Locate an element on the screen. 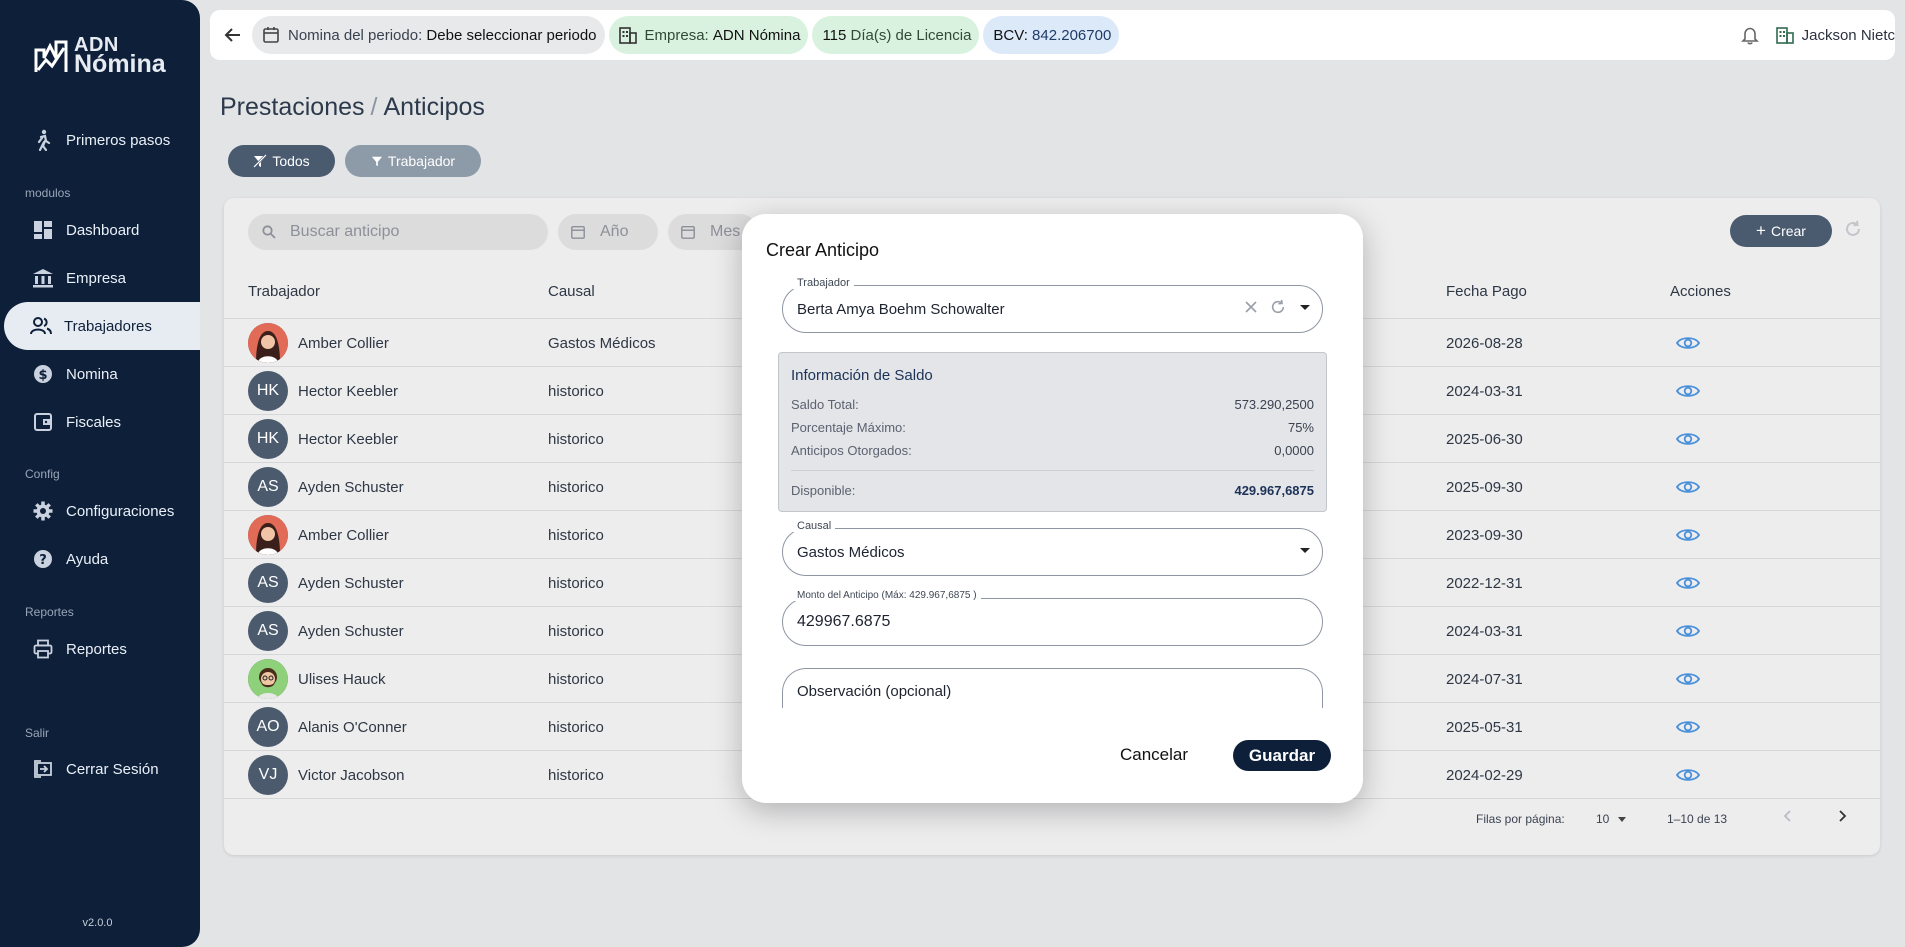 The image size is (1905, 947). disponible-value: 429.967,6875 is located at coordinates (1274, 490).